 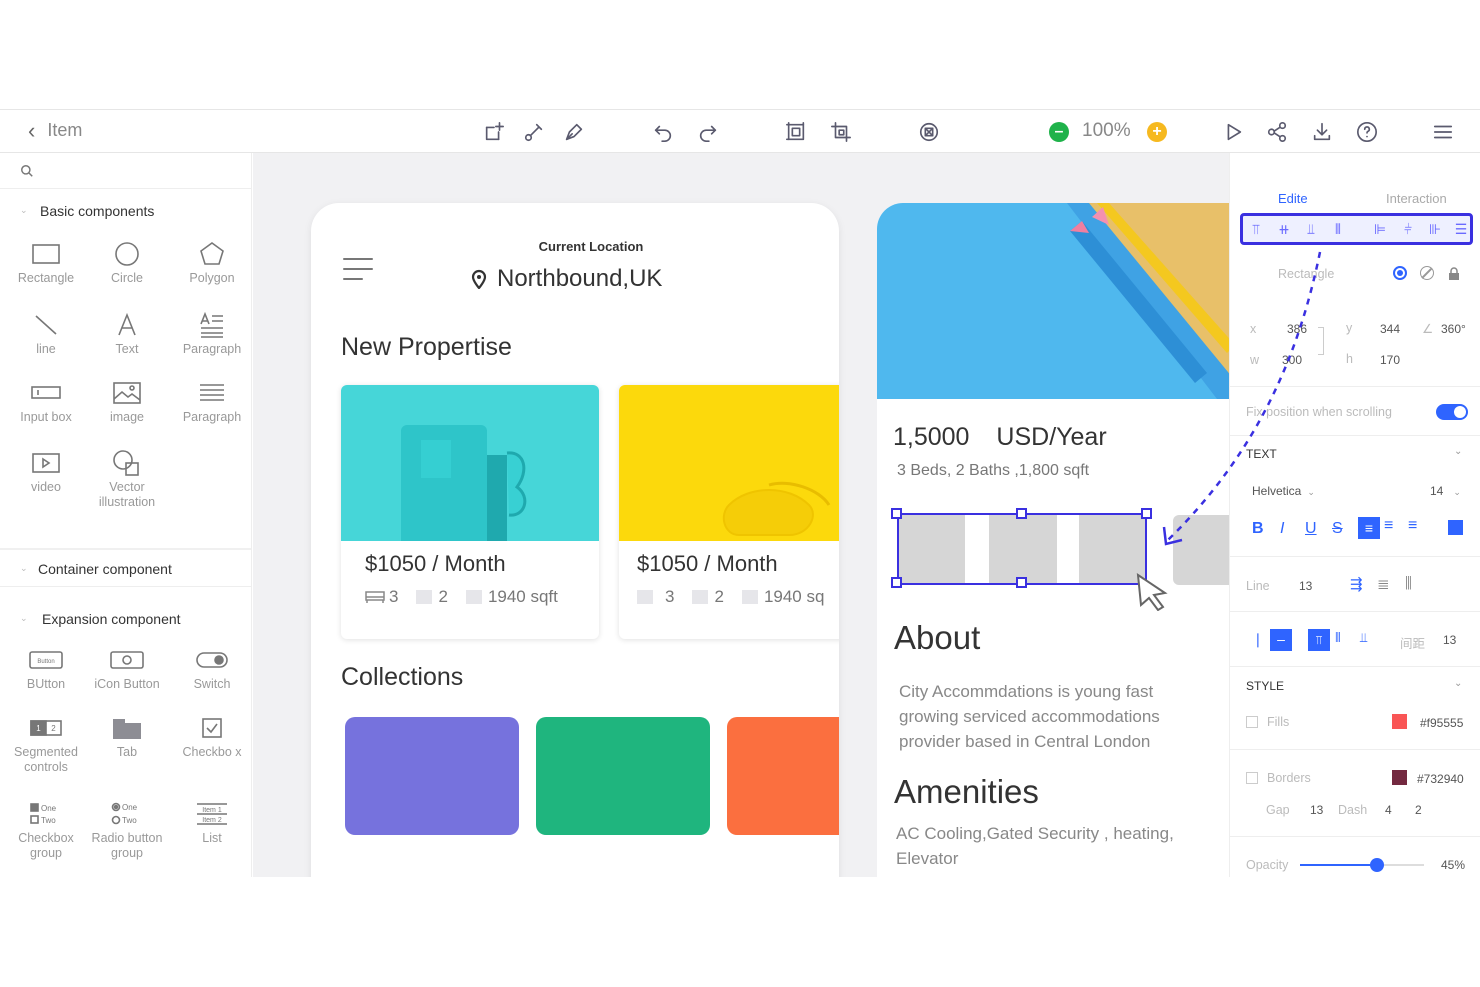 I want to click on component-circle: Circle, so click(x=127, y=261).